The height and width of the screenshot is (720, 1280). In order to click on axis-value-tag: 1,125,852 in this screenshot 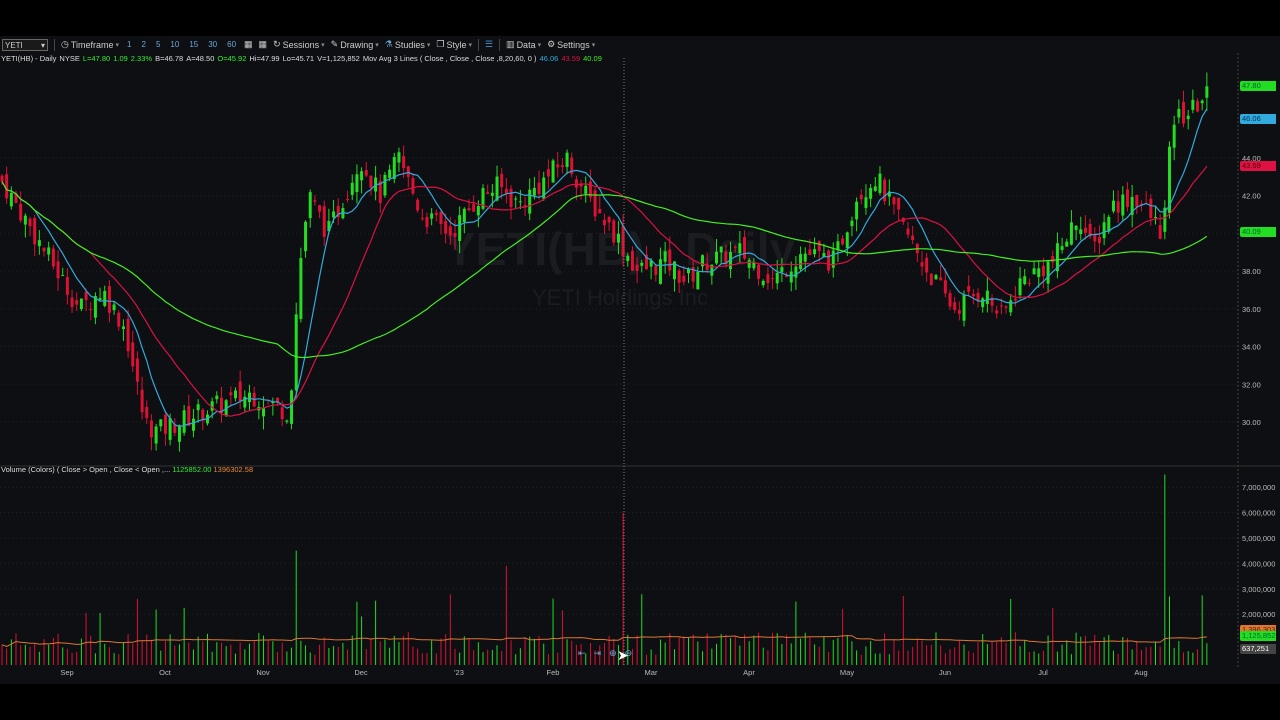, I will do `click(1258, 636)`.